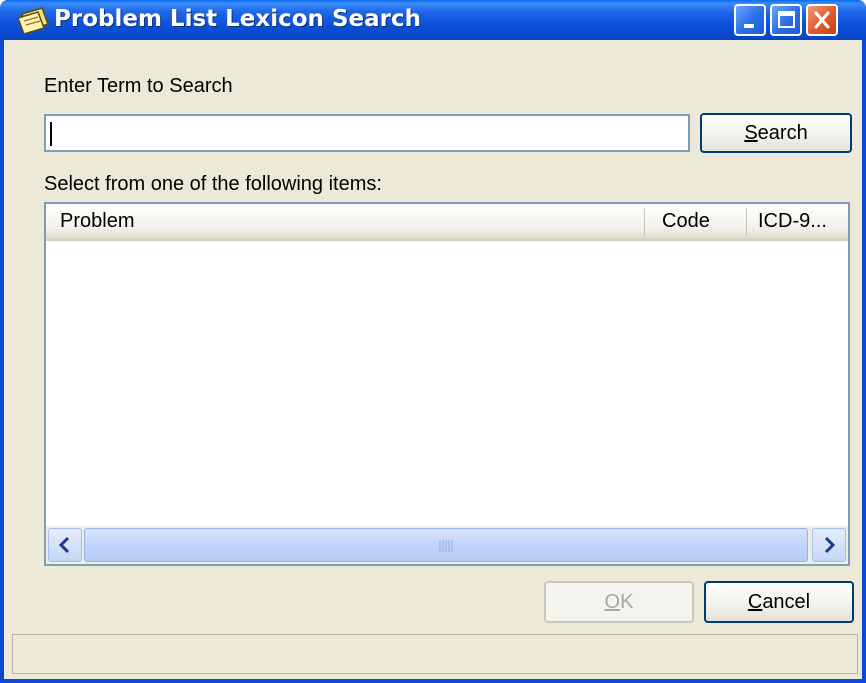  I want to click on column-header-problem: Problem, so click(345, 221).